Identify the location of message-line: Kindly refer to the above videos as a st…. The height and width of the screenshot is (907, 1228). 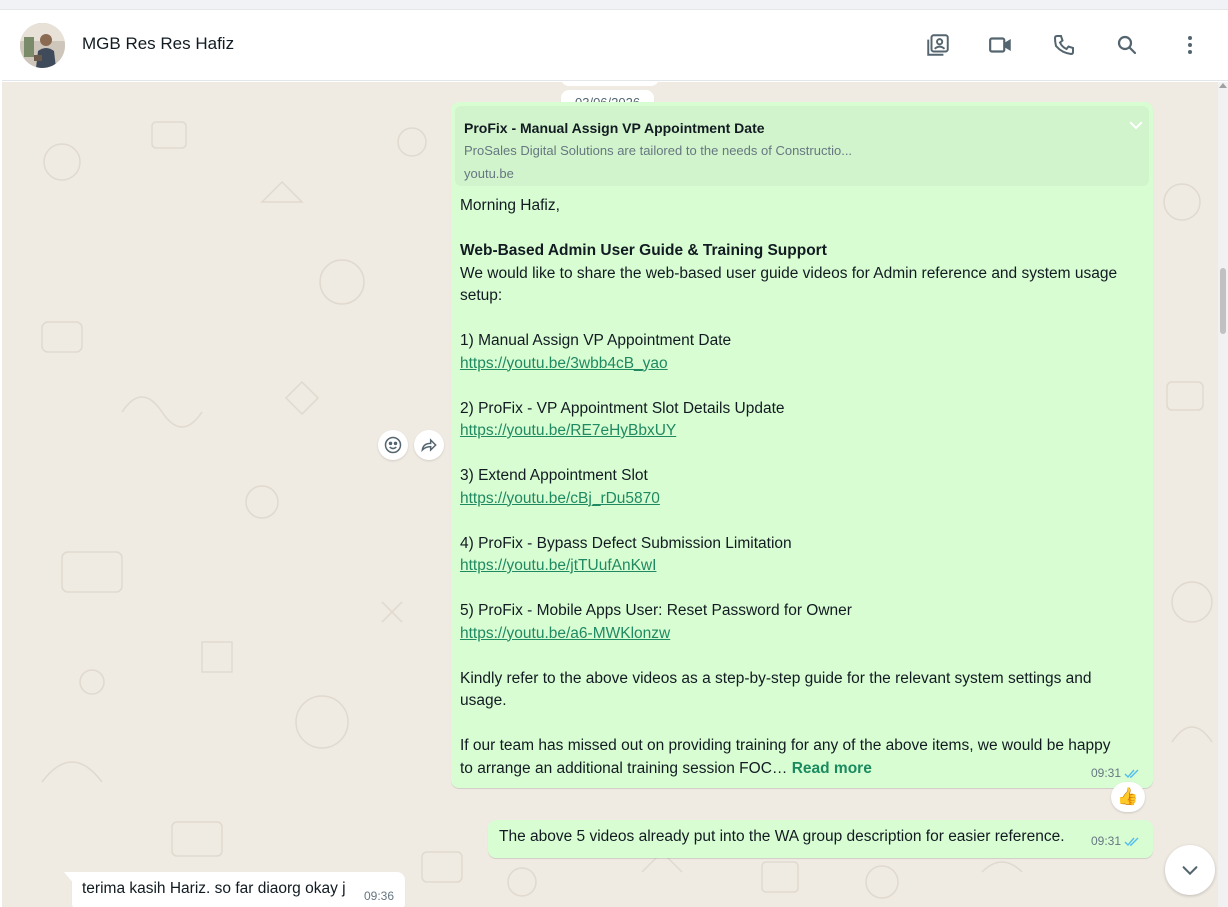
(776, 678).